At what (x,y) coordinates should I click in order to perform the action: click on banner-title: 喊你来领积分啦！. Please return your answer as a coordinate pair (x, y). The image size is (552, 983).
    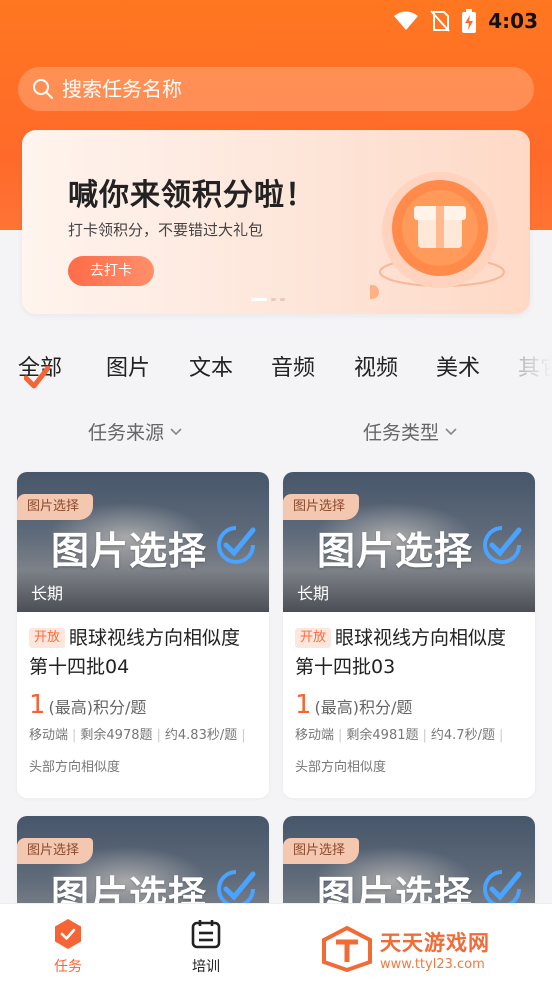
    Looking at the image, I should click on (192, 195).